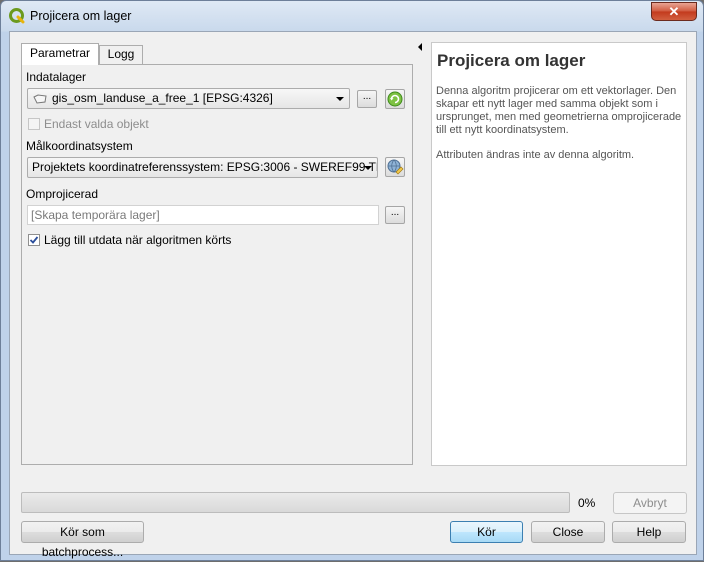 This screenshot has width=704, height=562. Describe the element at coordinates (203, 215) in the screenshot. I see `reprojected-output-field: [Skapa temporära lager]` at that location.